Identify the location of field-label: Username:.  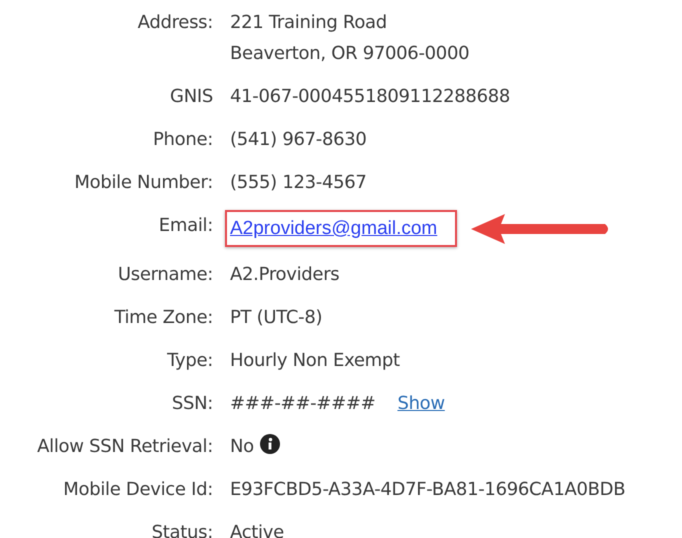
(164, 275).